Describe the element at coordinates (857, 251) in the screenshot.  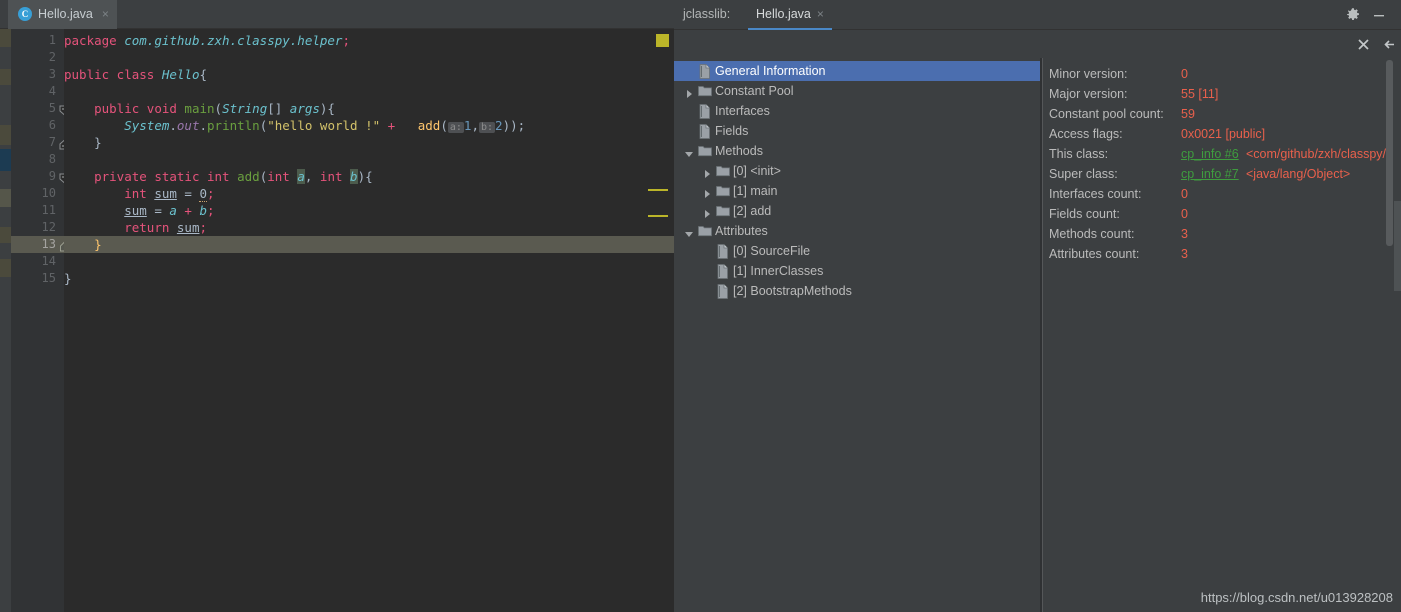
I see `tree-item-0-sourcefile: [0] SourceFile` at that location.